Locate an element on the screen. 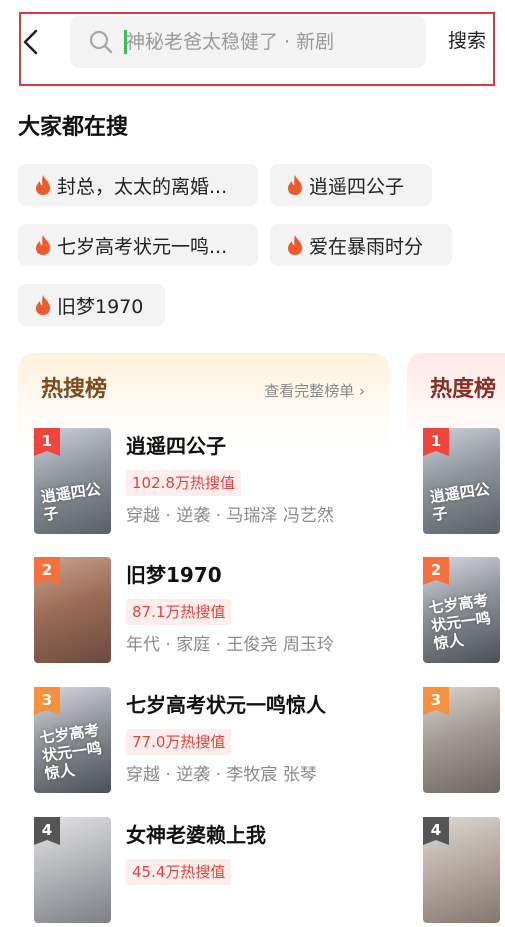  item-title: 旧梦1970 is located at coordinates (174, 575).